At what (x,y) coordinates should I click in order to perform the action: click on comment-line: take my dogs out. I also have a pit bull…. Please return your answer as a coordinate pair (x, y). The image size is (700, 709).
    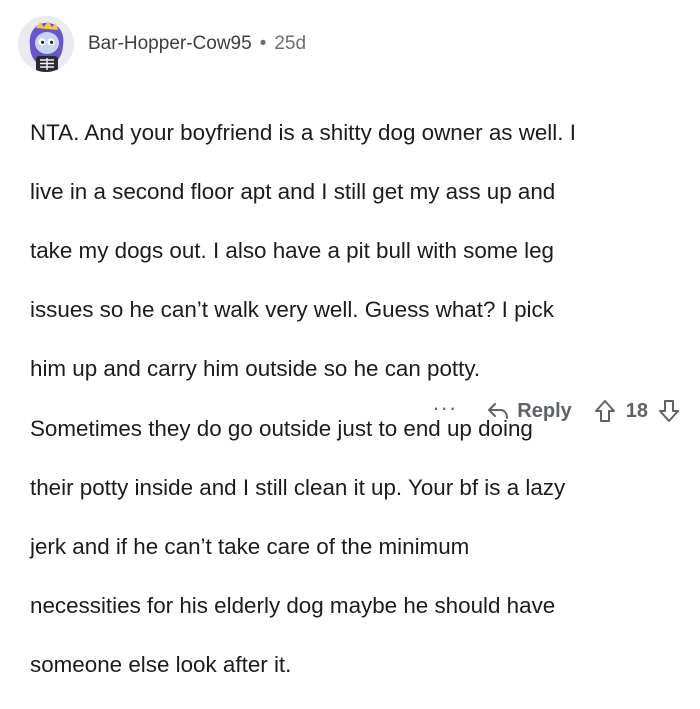
    Looking at the image, I should click on (292, 250).